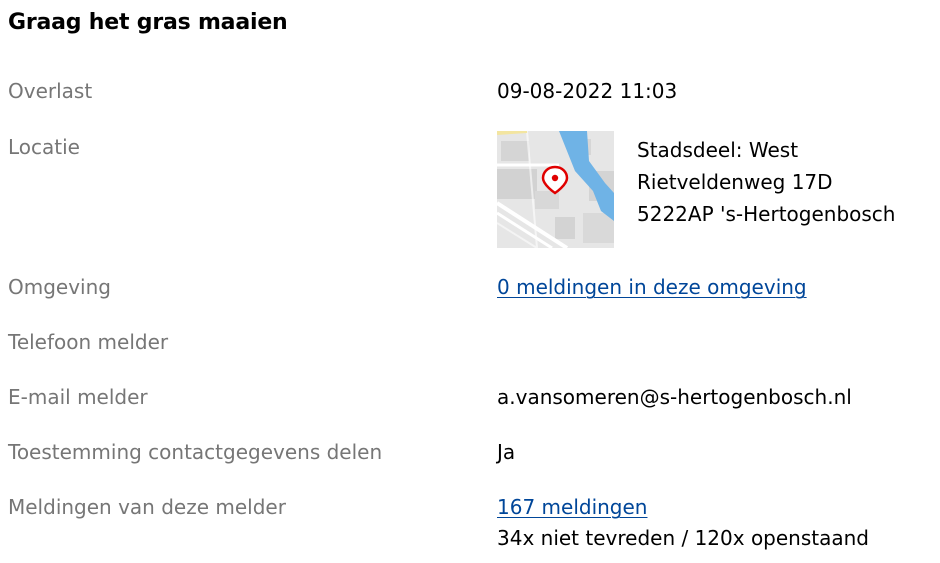 This screenshot has width=940, height=563. Describe the element at coordinates (735, 182) in the screenshot. I see `address-street: Rietveldenweg 17D` at that location.